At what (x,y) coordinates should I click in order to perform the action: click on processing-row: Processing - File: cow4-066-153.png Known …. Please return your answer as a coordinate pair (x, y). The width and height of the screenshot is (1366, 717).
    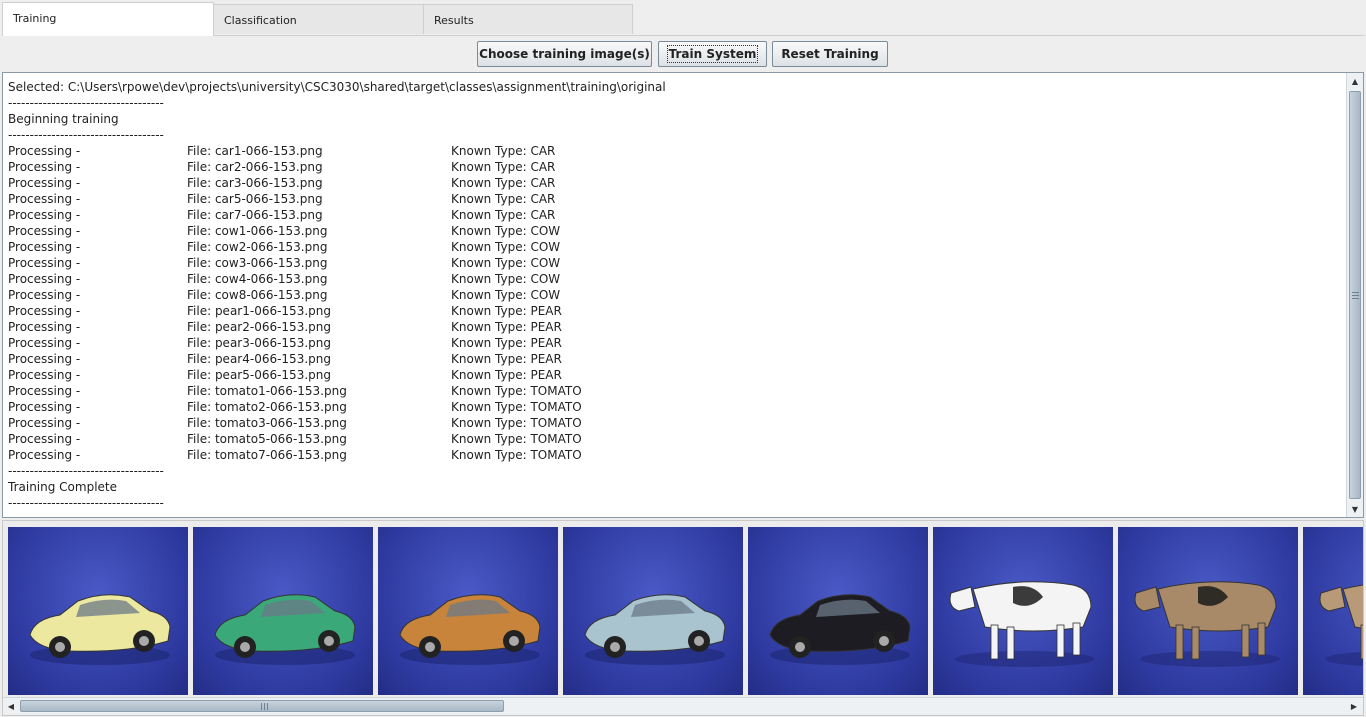
    Looking at the image, I should click on (675, 279).